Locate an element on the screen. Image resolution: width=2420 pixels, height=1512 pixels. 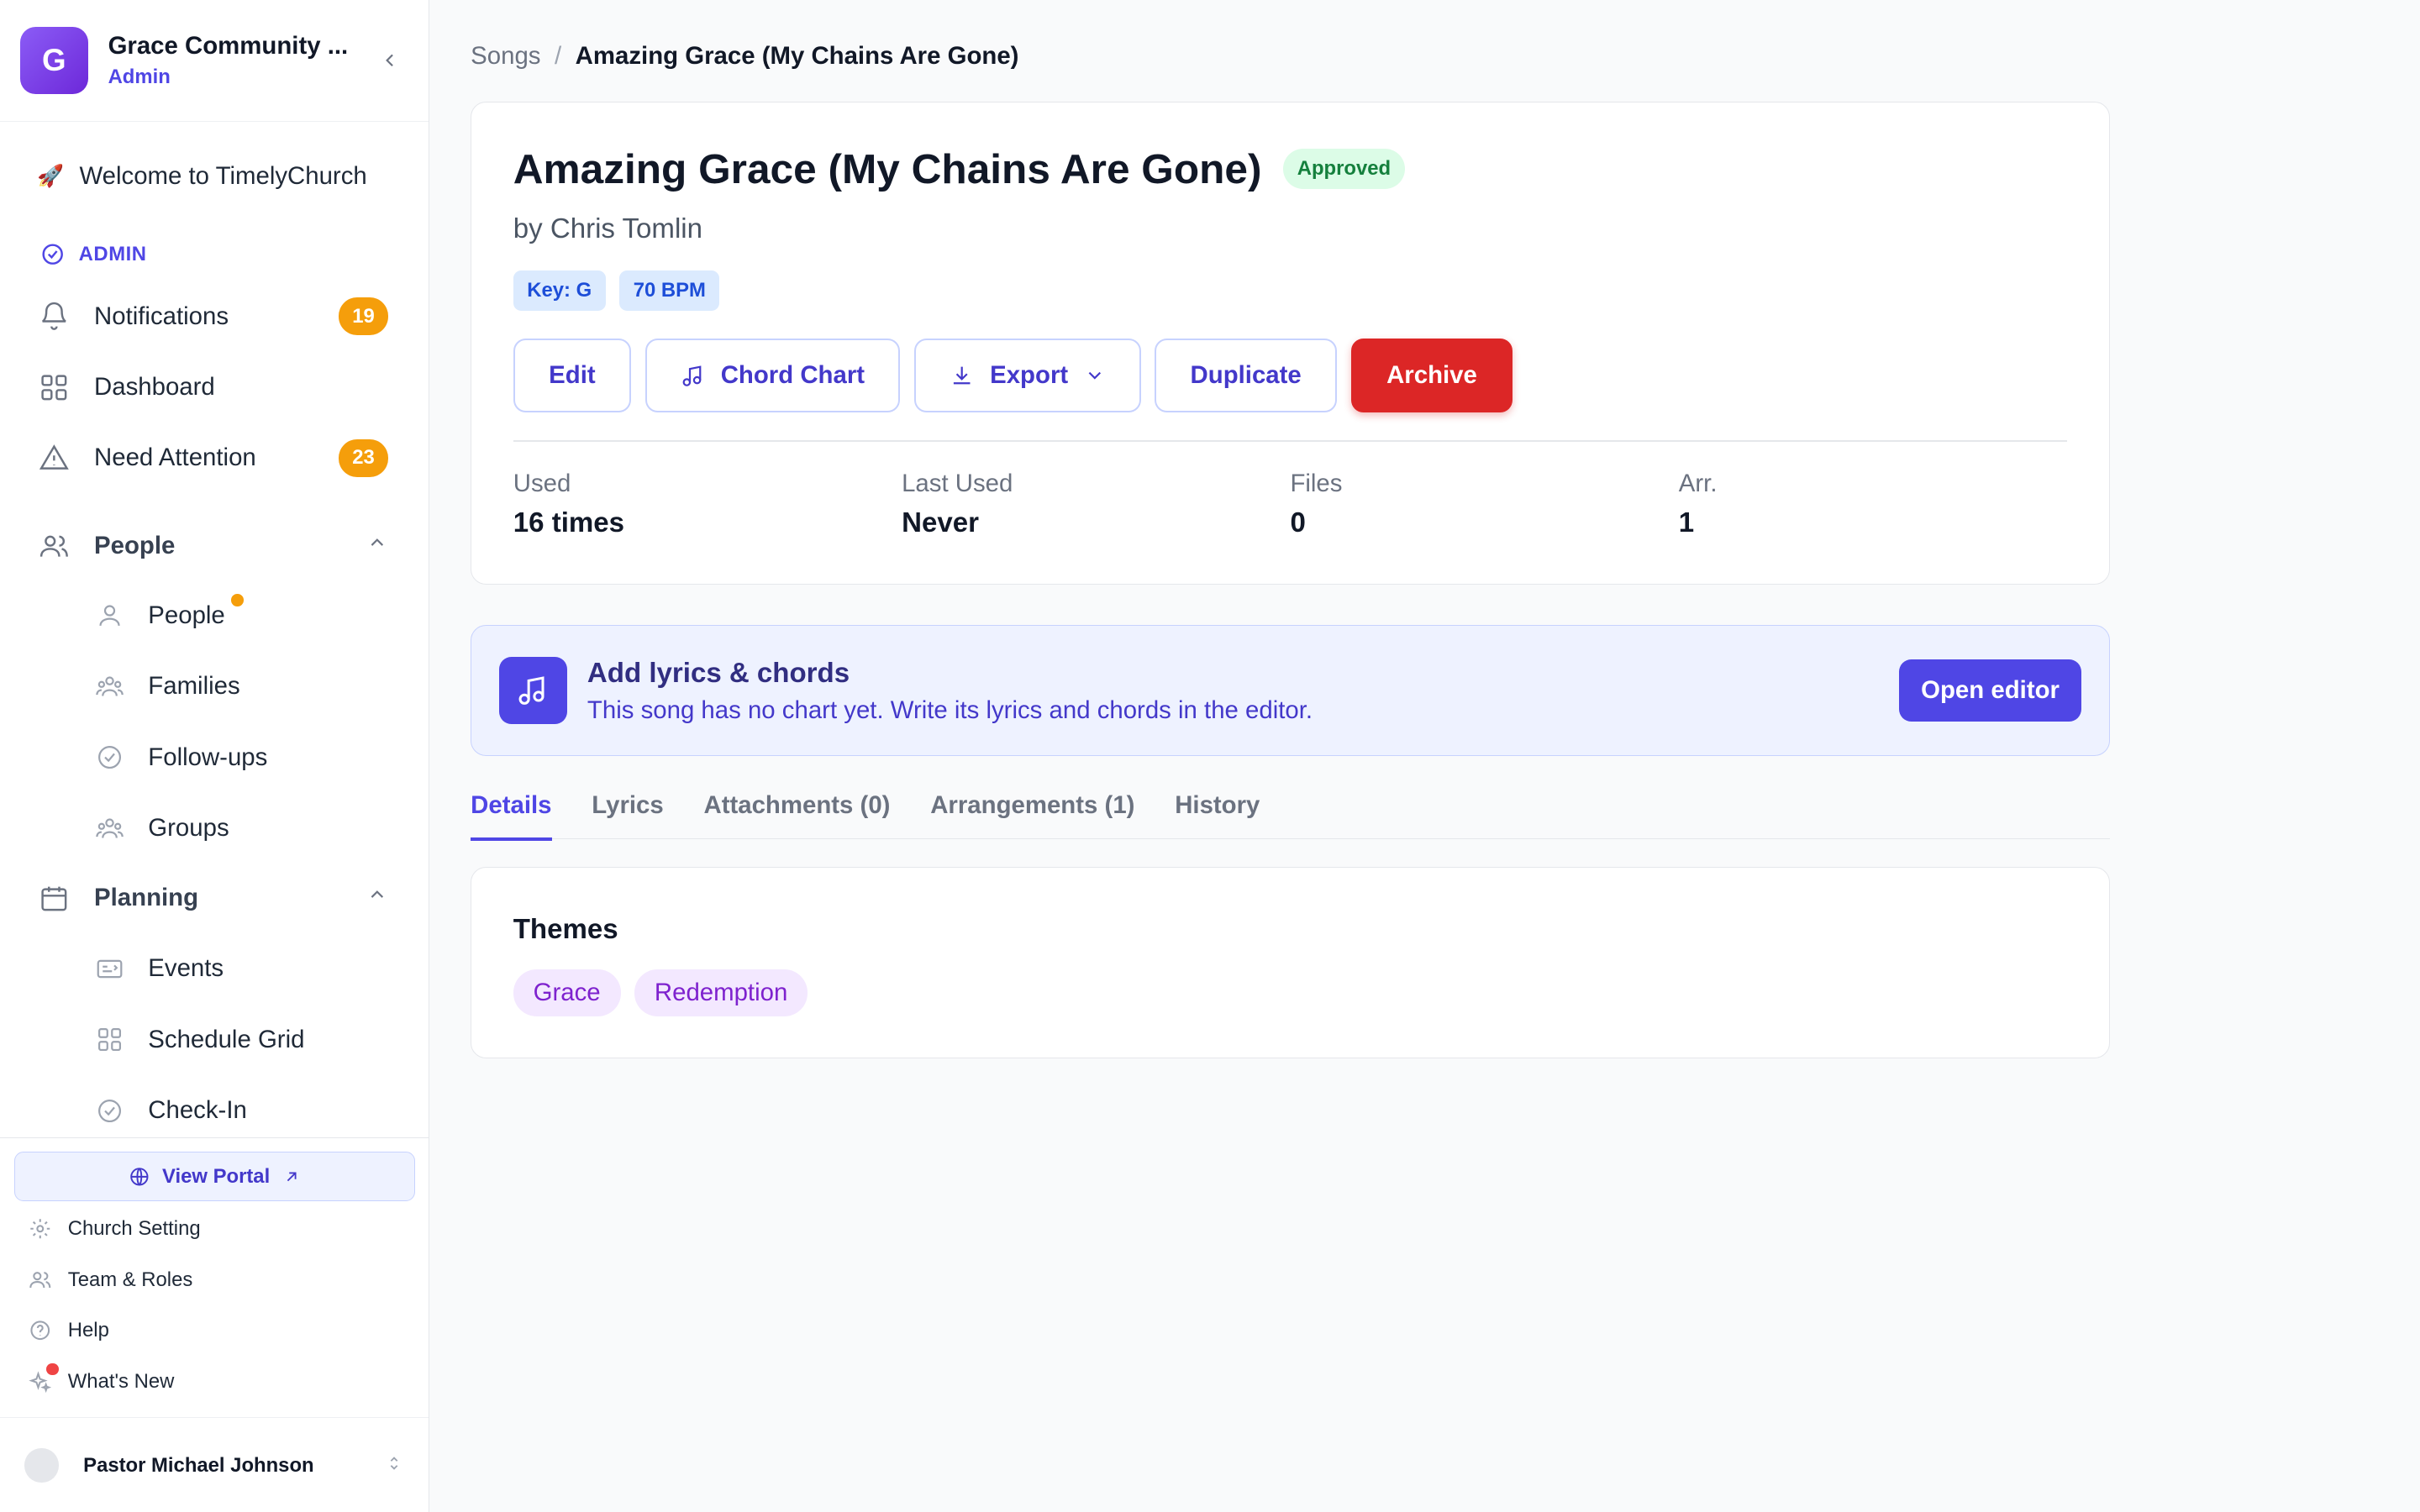
chevron-down-icon is located at coordinates (1094, 376).